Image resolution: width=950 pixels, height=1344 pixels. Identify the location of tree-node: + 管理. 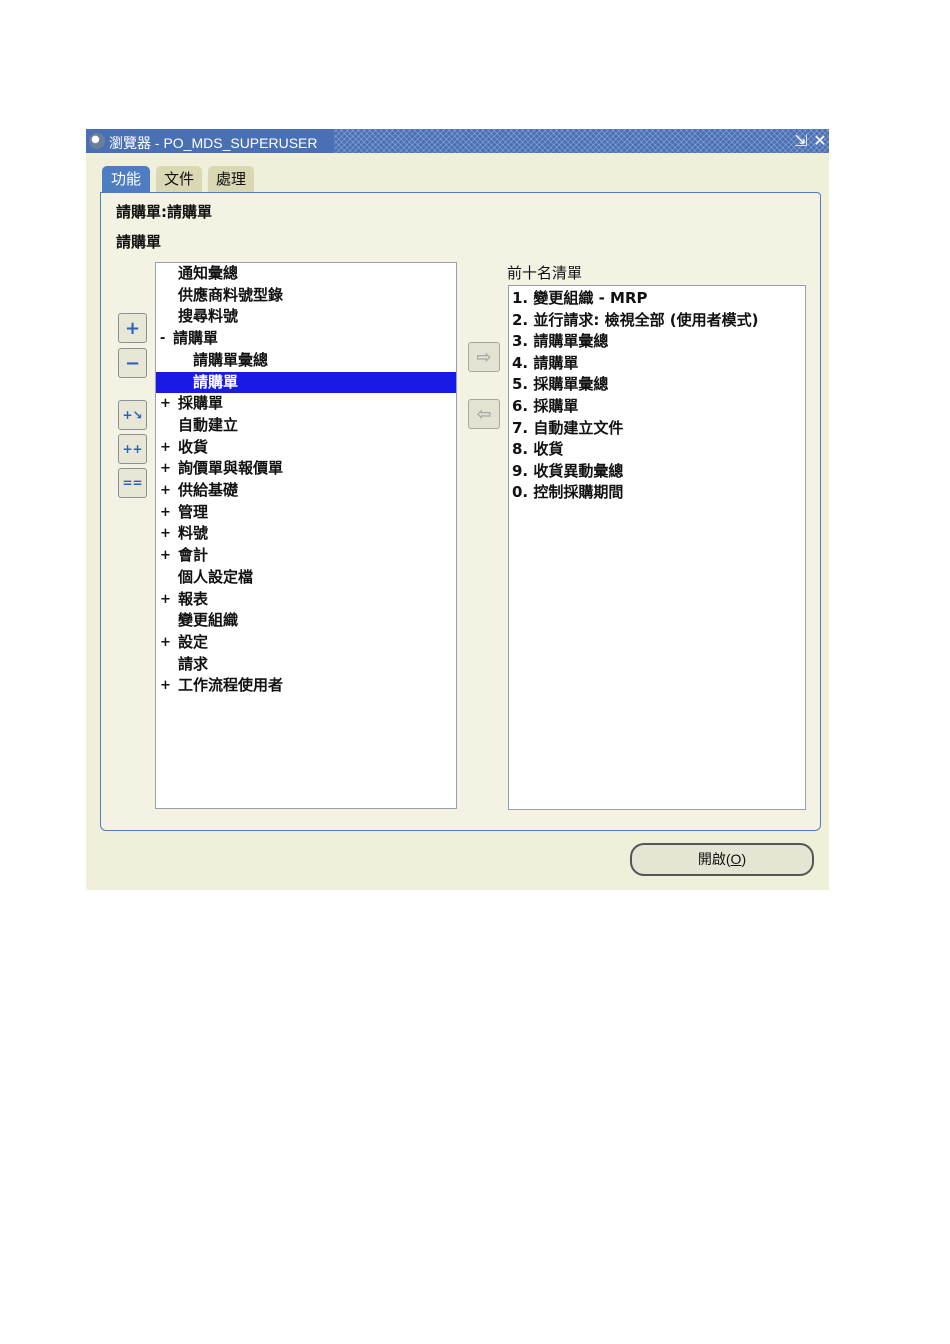
(306, 512).